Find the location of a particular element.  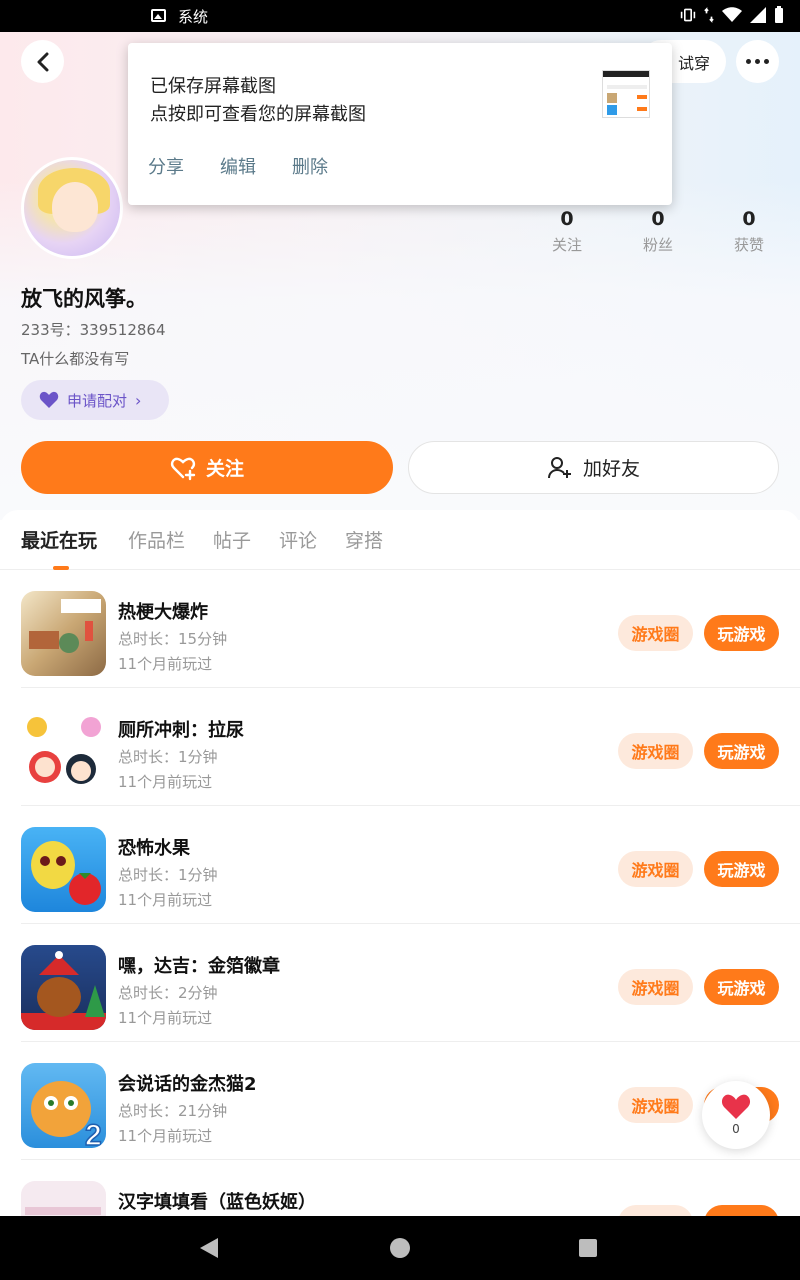

notification-actions: 分享 编辑 删除 is located at coordinates (238, 166).